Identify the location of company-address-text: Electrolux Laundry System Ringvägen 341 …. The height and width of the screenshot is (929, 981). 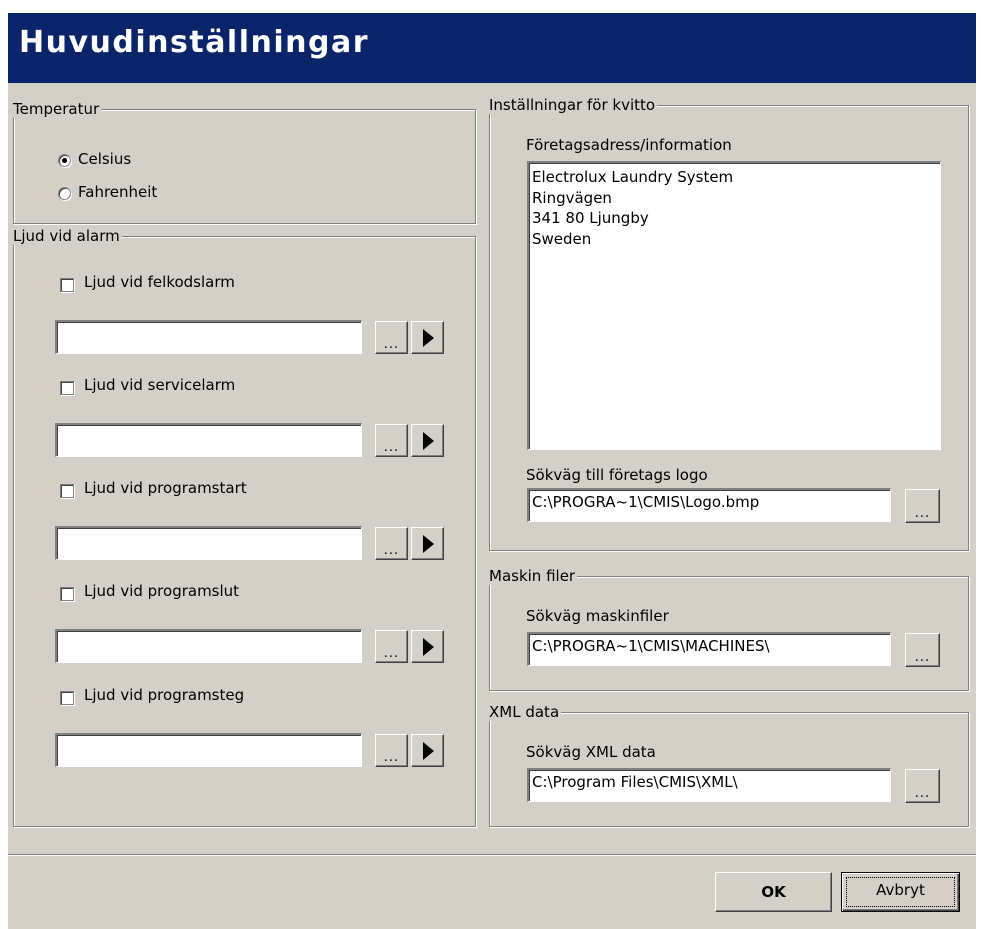
(633, 208).